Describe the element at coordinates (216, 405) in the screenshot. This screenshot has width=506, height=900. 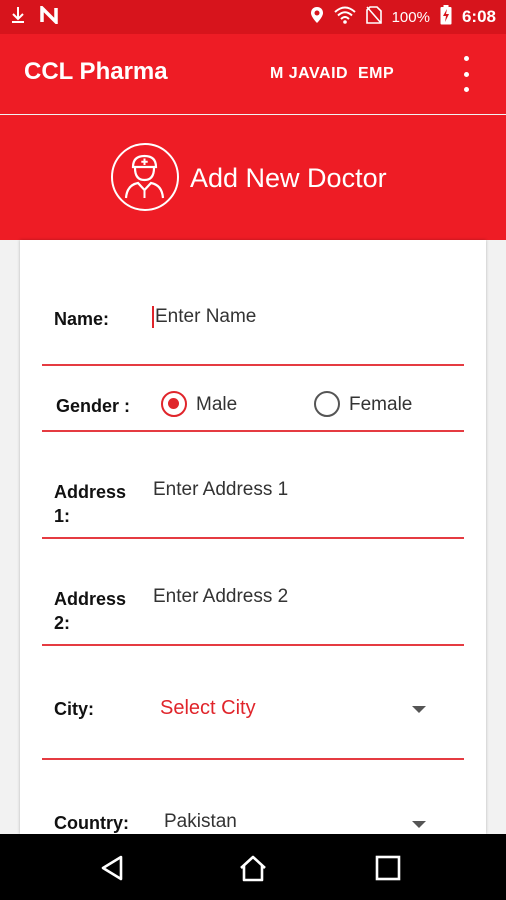
I see `male-option-label: Male` at that location.